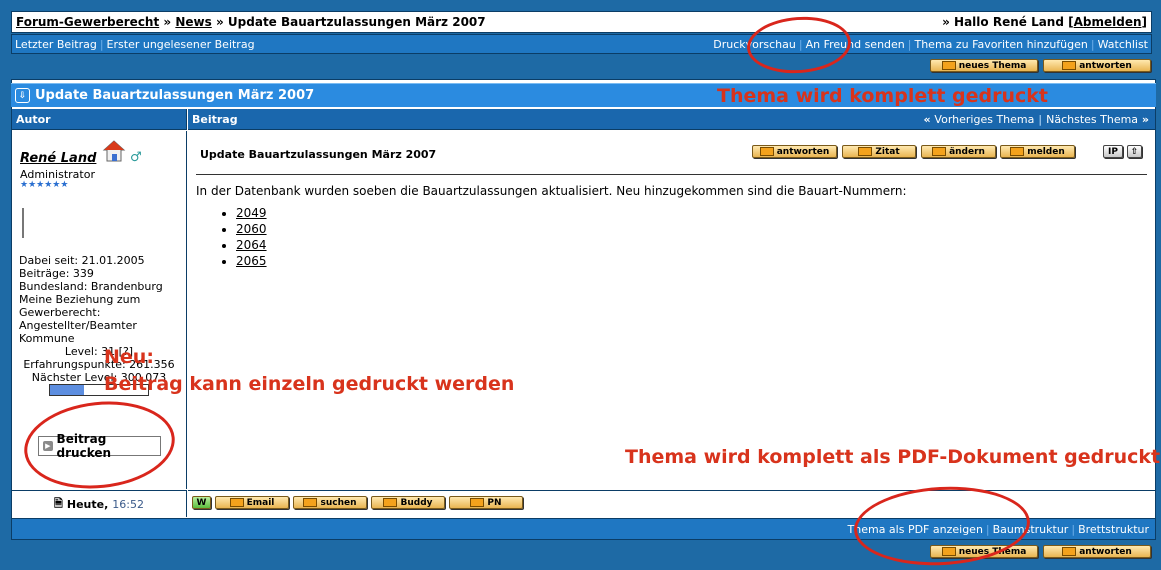 The width and height of the screenshot is (1161, 570). I want to click on new-topic-button-top: neues Thema, so click(984, 65).